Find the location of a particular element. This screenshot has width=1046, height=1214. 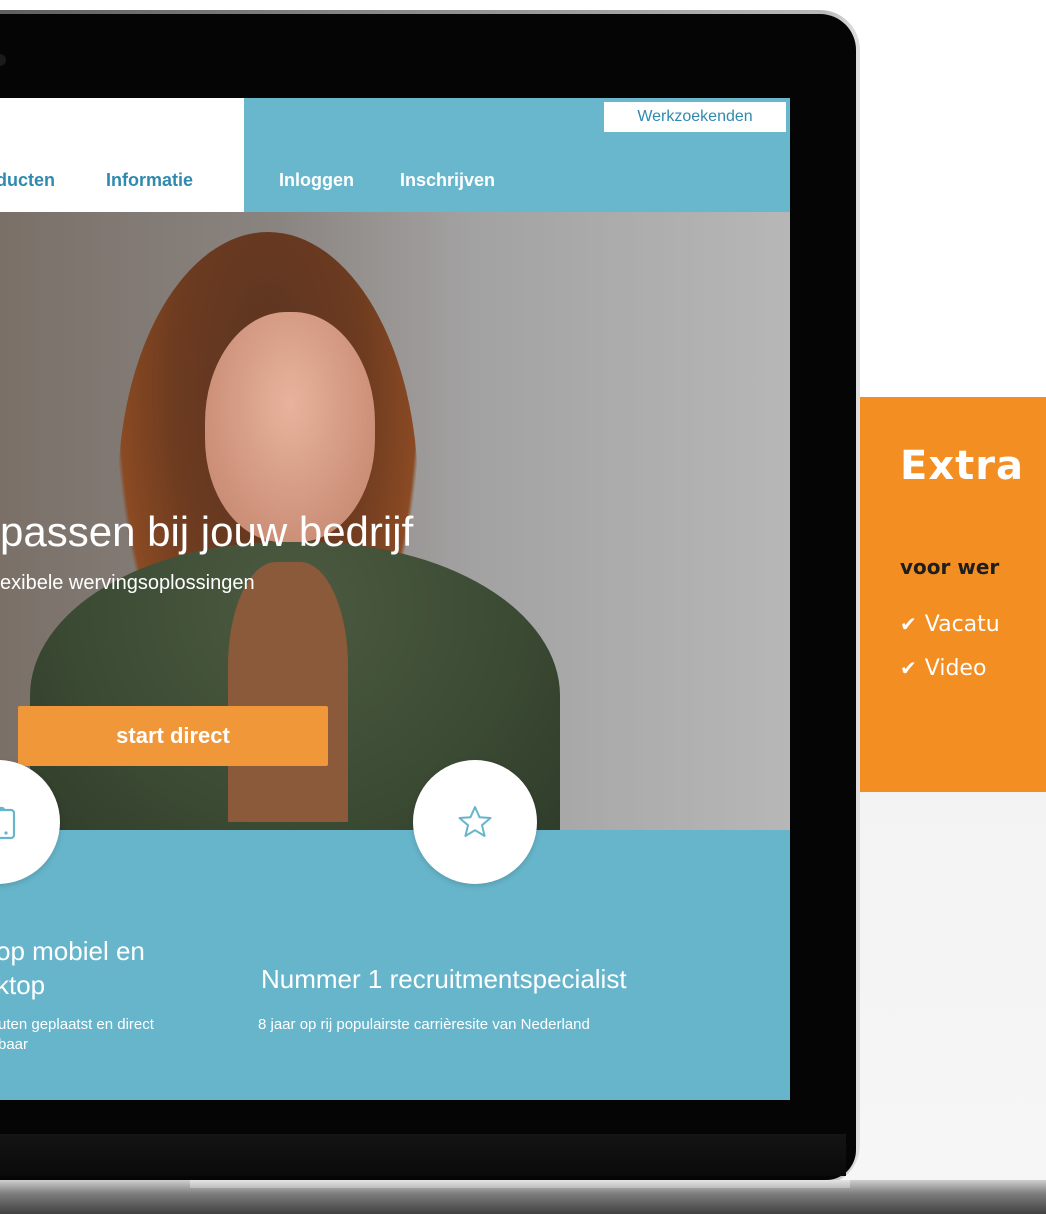

feature-icon-circle is located at coordinates (475, 822).